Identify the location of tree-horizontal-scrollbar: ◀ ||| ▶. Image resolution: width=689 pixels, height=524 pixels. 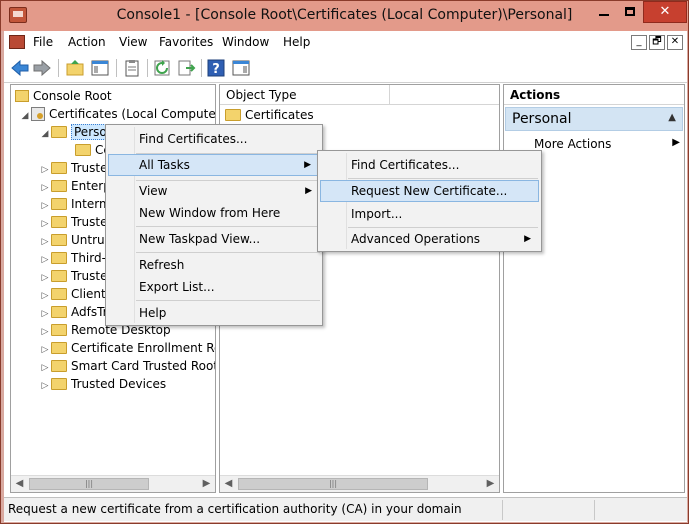
(113, 483).